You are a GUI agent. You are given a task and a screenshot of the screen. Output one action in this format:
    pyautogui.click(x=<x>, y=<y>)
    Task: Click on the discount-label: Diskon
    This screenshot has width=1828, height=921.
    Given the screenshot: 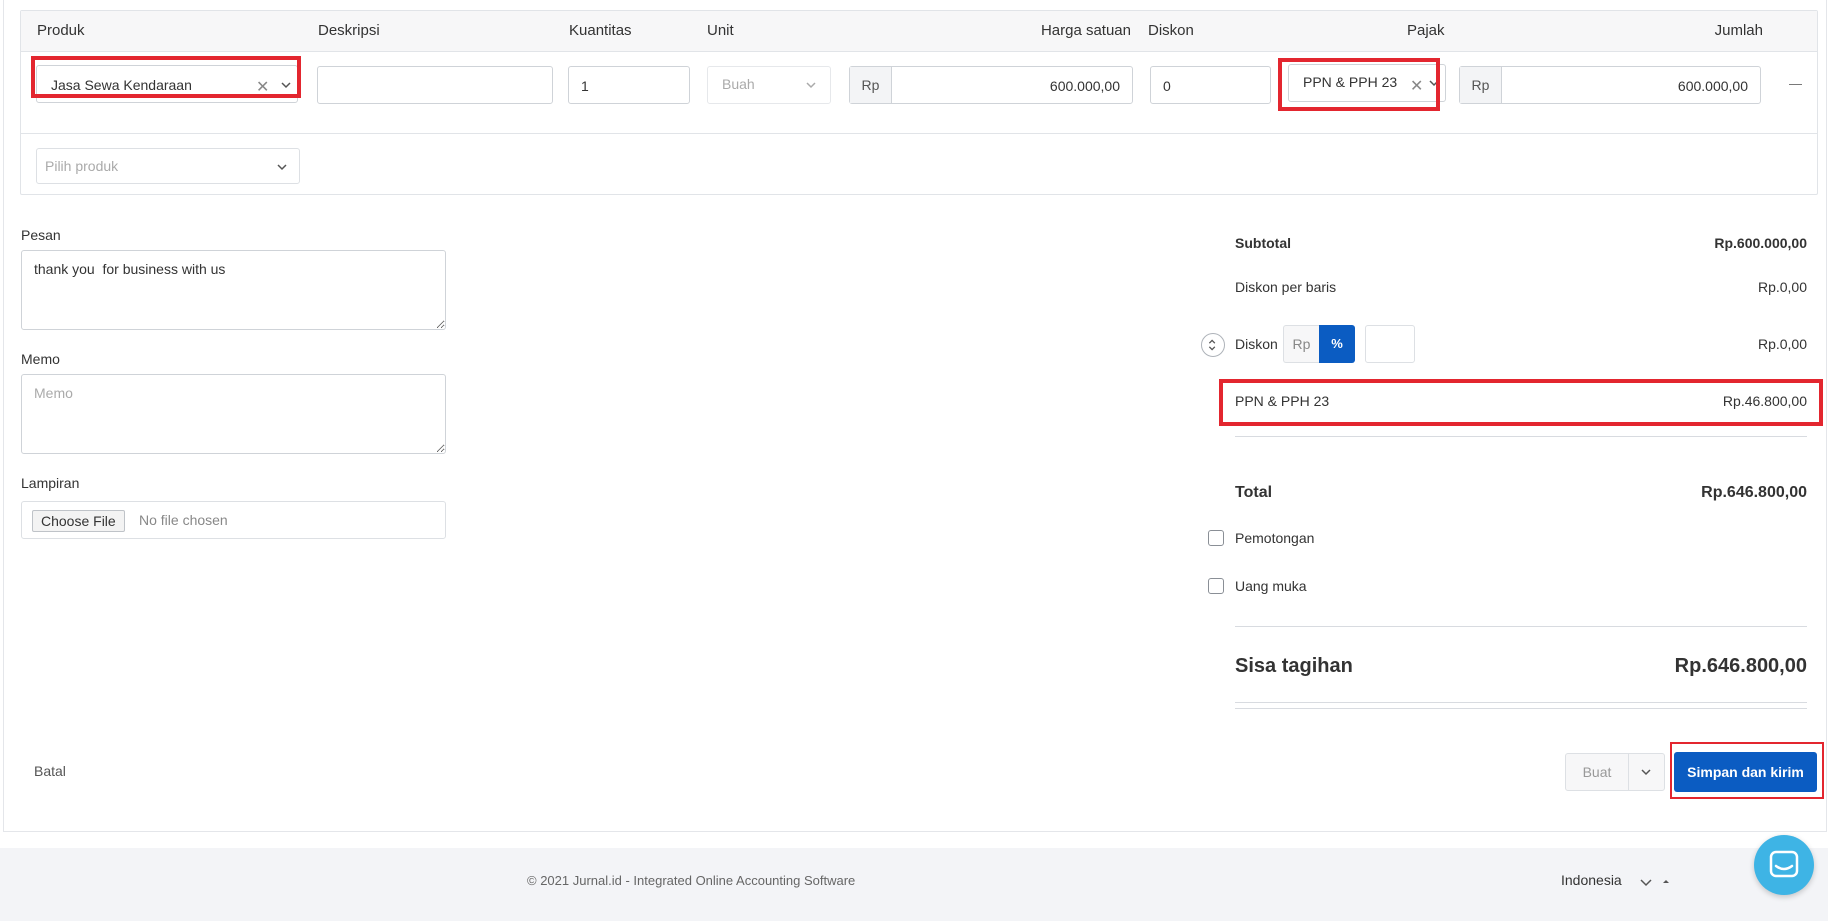 What is the action you would take?
    pyautogui.click(x=1256, y=344)
    